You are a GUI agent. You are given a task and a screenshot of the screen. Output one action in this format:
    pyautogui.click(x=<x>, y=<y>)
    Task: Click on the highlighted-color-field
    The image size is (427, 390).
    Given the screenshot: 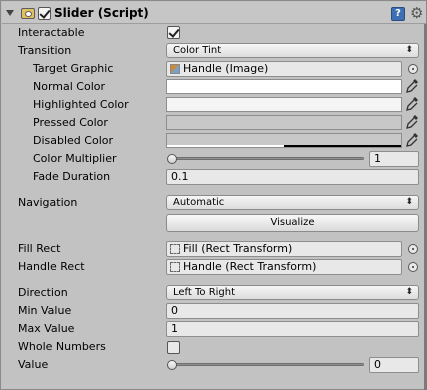 What is the action you would take?
    pyautogui.click(x=284, y=104)
    